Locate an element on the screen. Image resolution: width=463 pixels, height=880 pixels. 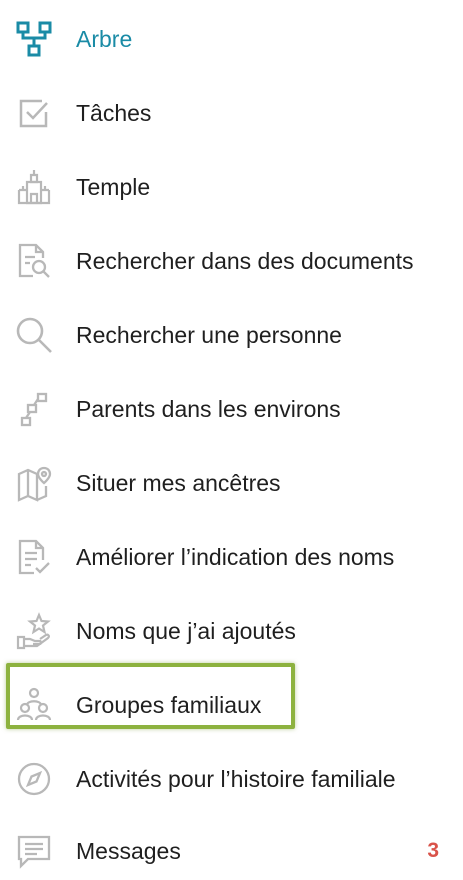
message-bubble-icon is located at coordinates (34, 851).